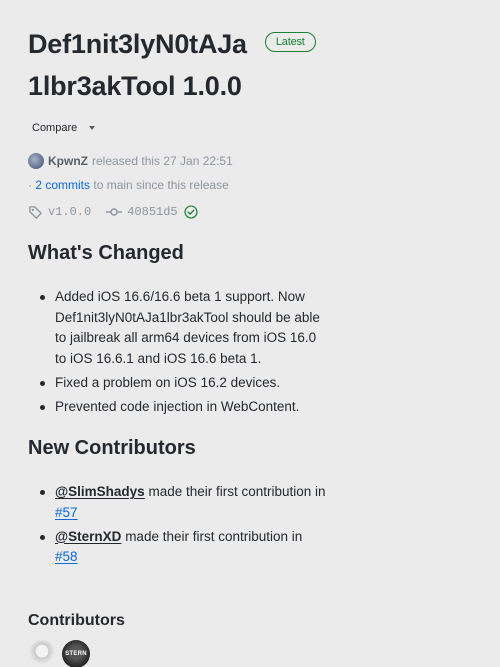 The width and height of the screenshot is (500, 667). What do you see at coordinates (162, 161) in the screenshot?
I see `released-text: released this 27 Jan 22:51` at bounding box center [162, 161].